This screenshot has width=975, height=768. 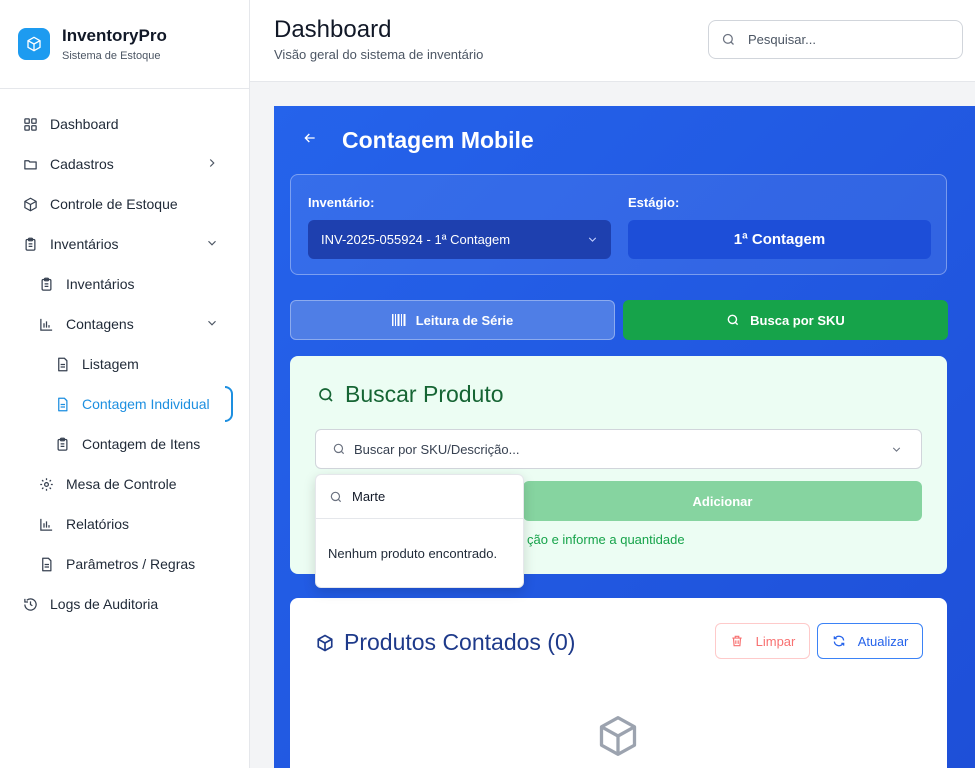 What do you see at coordinates (146, 404) in the screenshot?
I see `sidebar-item-label: Contagem Individual` at bounding box center [146, 404].